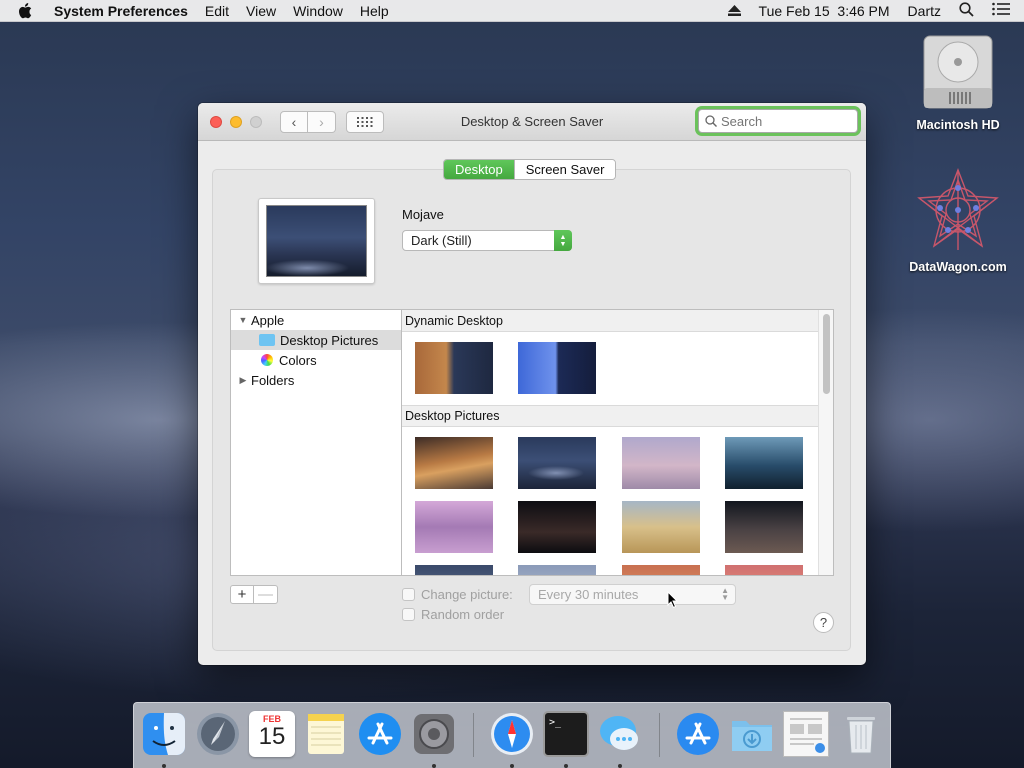 This screenshot has height=768, width=1024. I want to click on terminal-prompt: >_, so click(555, 722).